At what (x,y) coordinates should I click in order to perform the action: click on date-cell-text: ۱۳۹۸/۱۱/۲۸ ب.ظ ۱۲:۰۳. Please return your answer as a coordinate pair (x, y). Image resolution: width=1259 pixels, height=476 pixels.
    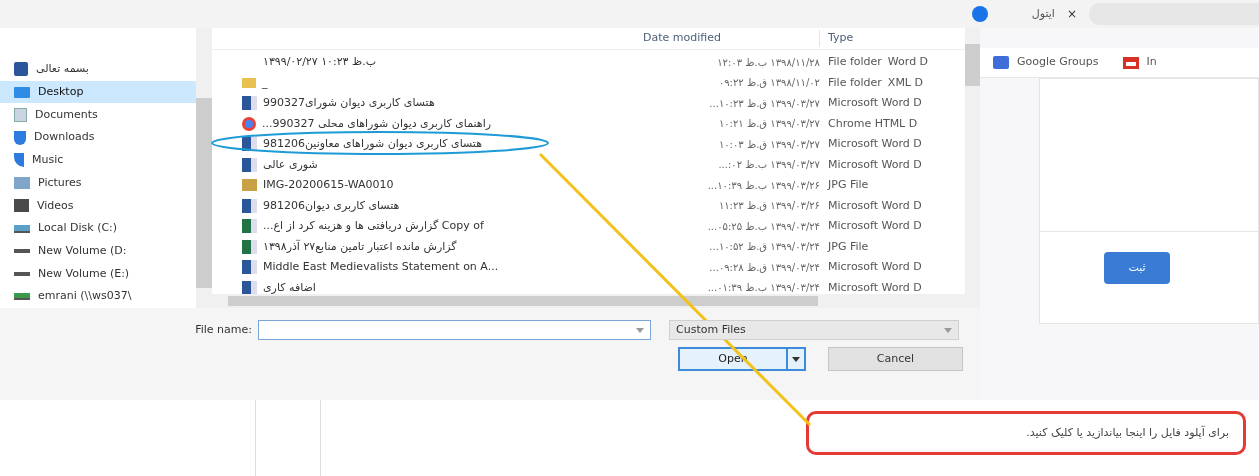
    Looking at the image, I should click on (768, 62).